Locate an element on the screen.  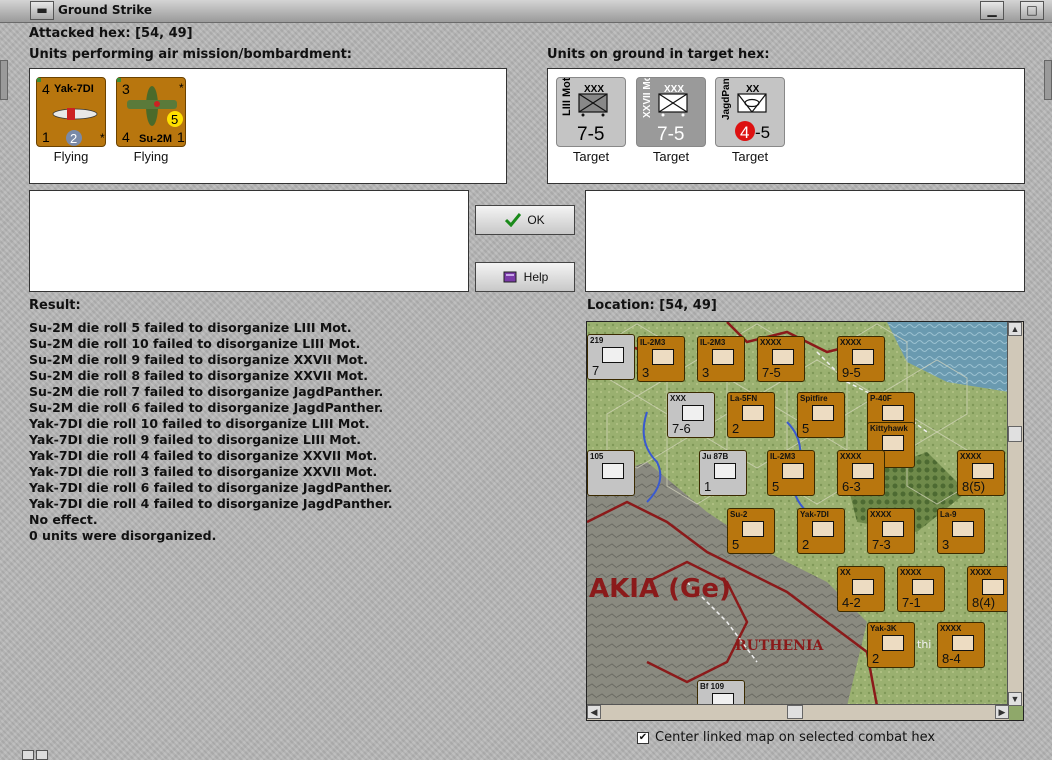
map-unit-bottom-label: 8(4) is located at coordinates (984, 602).